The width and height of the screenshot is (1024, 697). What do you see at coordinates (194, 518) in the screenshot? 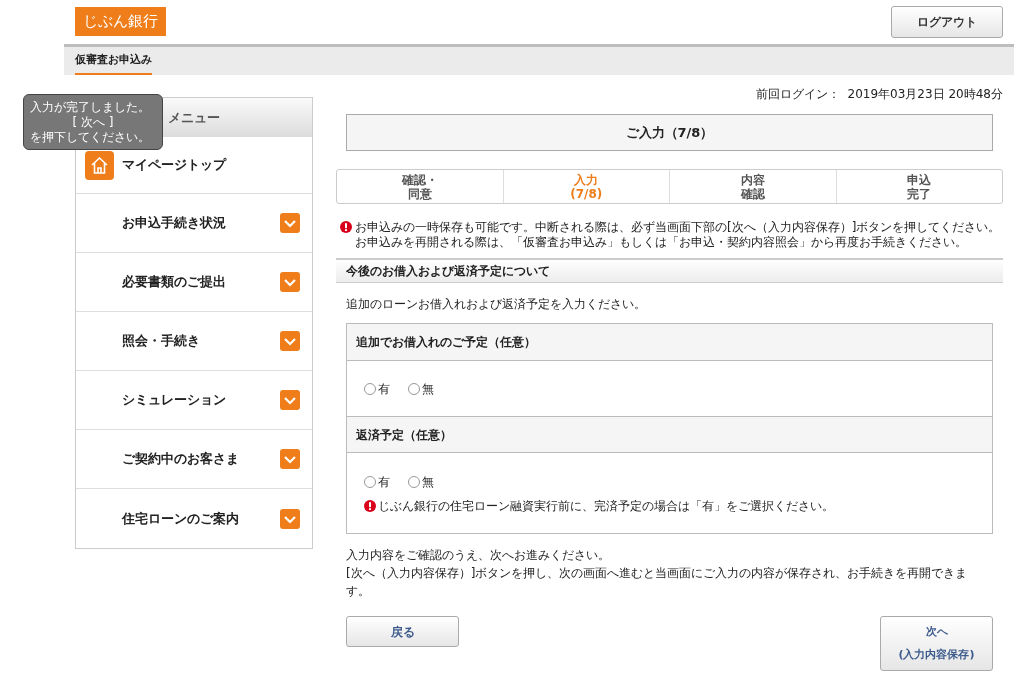
I see `menu-item: 住宅ローンのご案内` at bounding box center [194, 518].